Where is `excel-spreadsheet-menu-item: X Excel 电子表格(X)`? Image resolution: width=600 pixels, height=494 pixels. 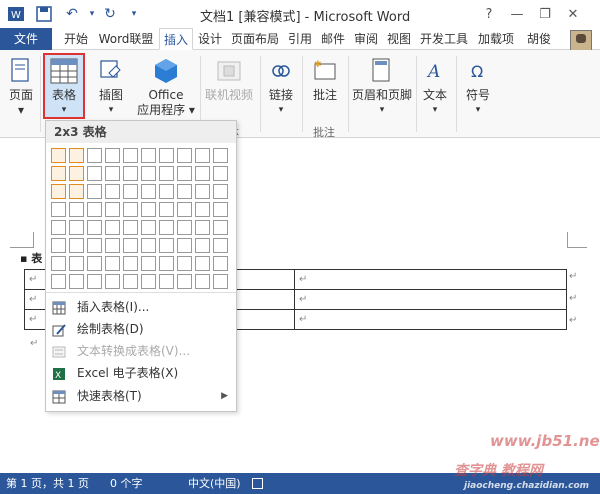
excel-spreadsheet-menu-item: X Excel 电子表格(X) is located at coordinates (141, 373).